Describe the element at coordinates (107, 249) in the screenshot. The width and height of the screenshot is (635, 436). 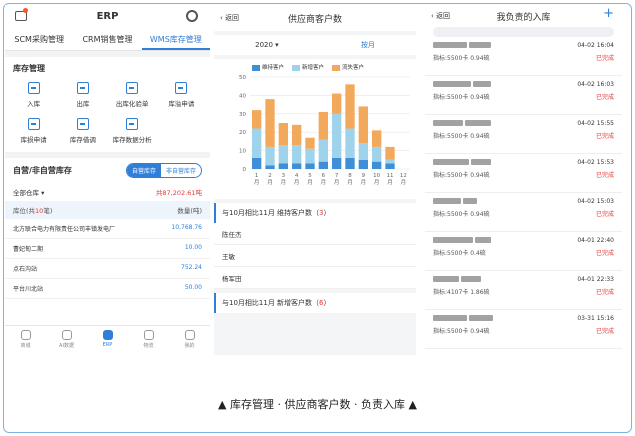
I see `table-row: 曹妃甸二期 10.00` at that location.